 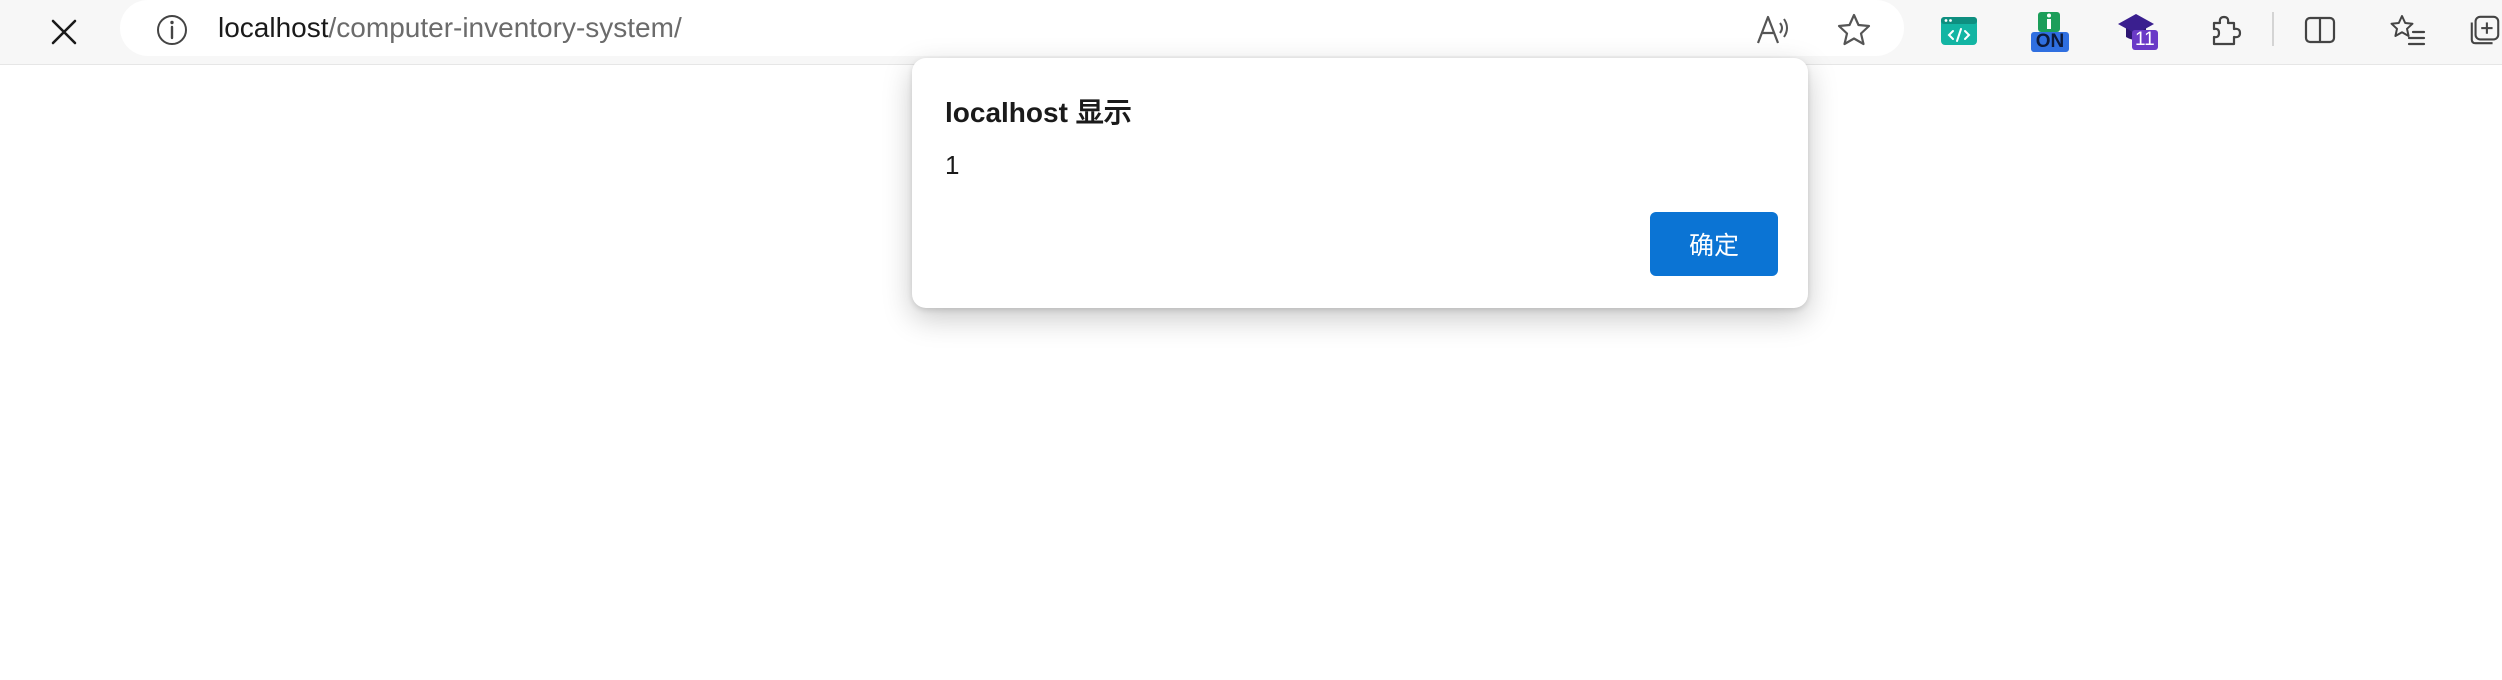 I want to click on extension-on-badge: ON, so click(x=2050, y=42).